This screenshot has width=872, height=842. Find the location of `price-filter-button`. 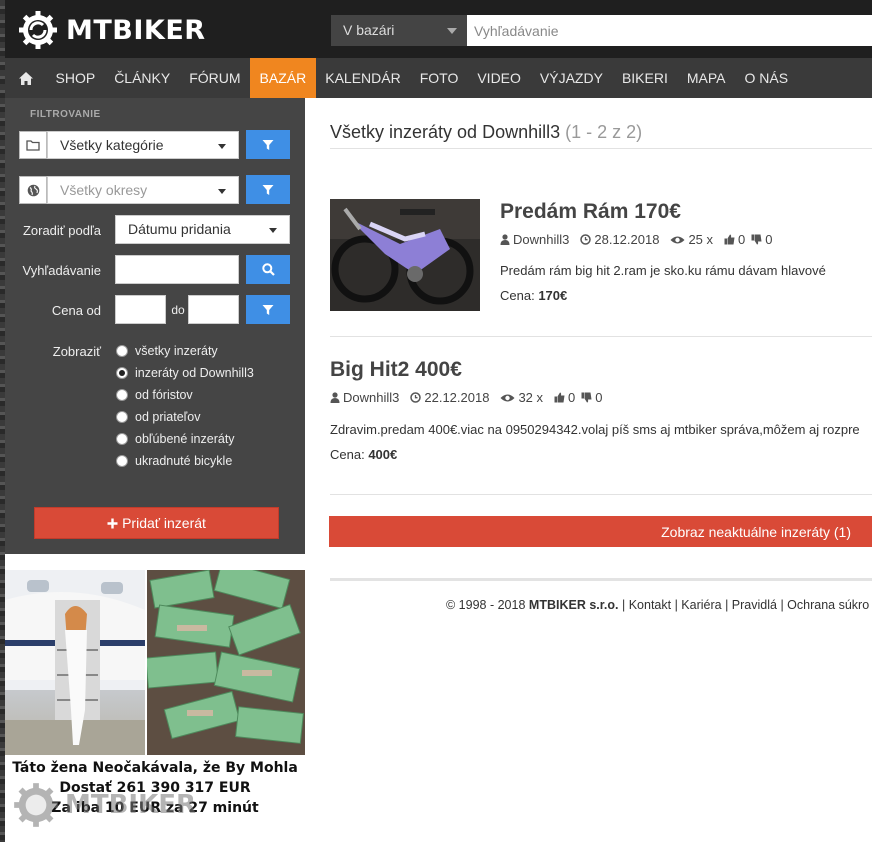

price-filter-button is located at coordinates (268, 309).